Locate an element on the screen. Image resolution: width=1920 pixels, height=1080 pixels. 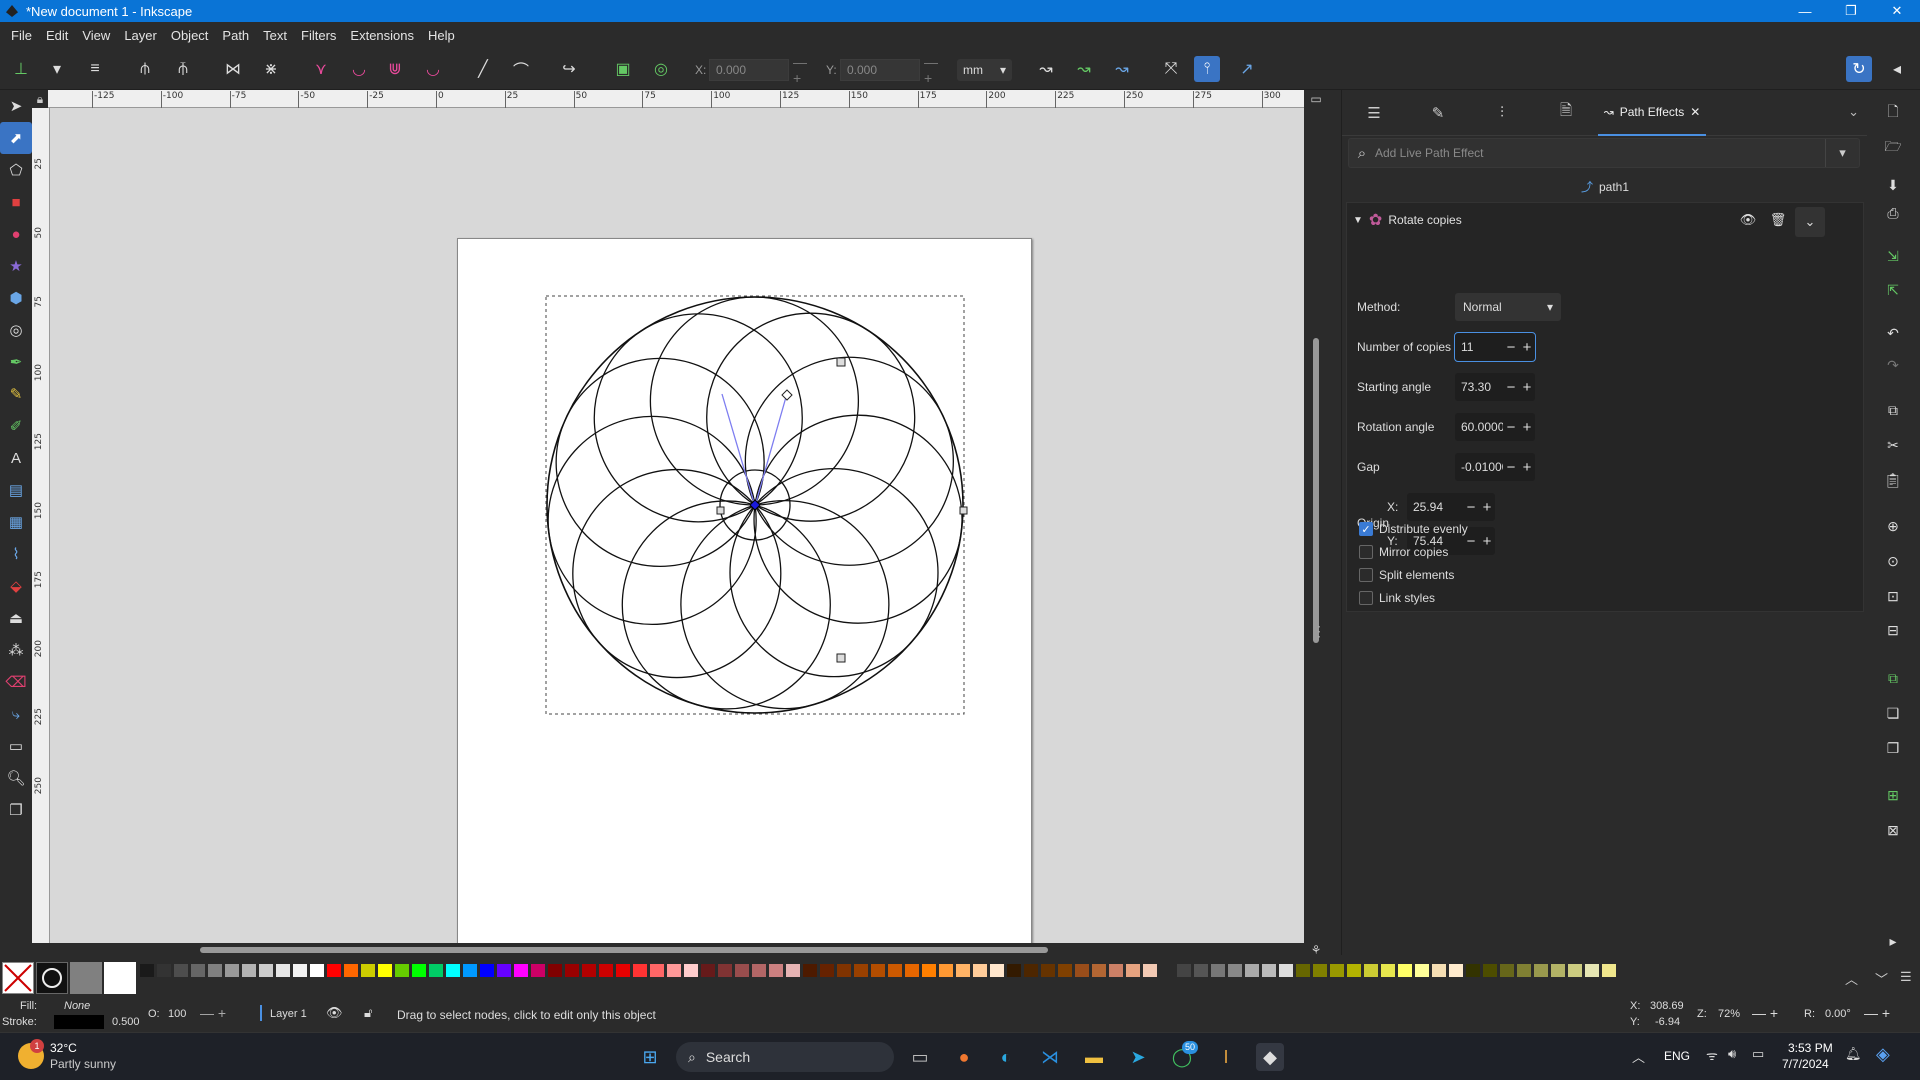
gap-input: -0.01000 is located at coordinates (1479, 467).